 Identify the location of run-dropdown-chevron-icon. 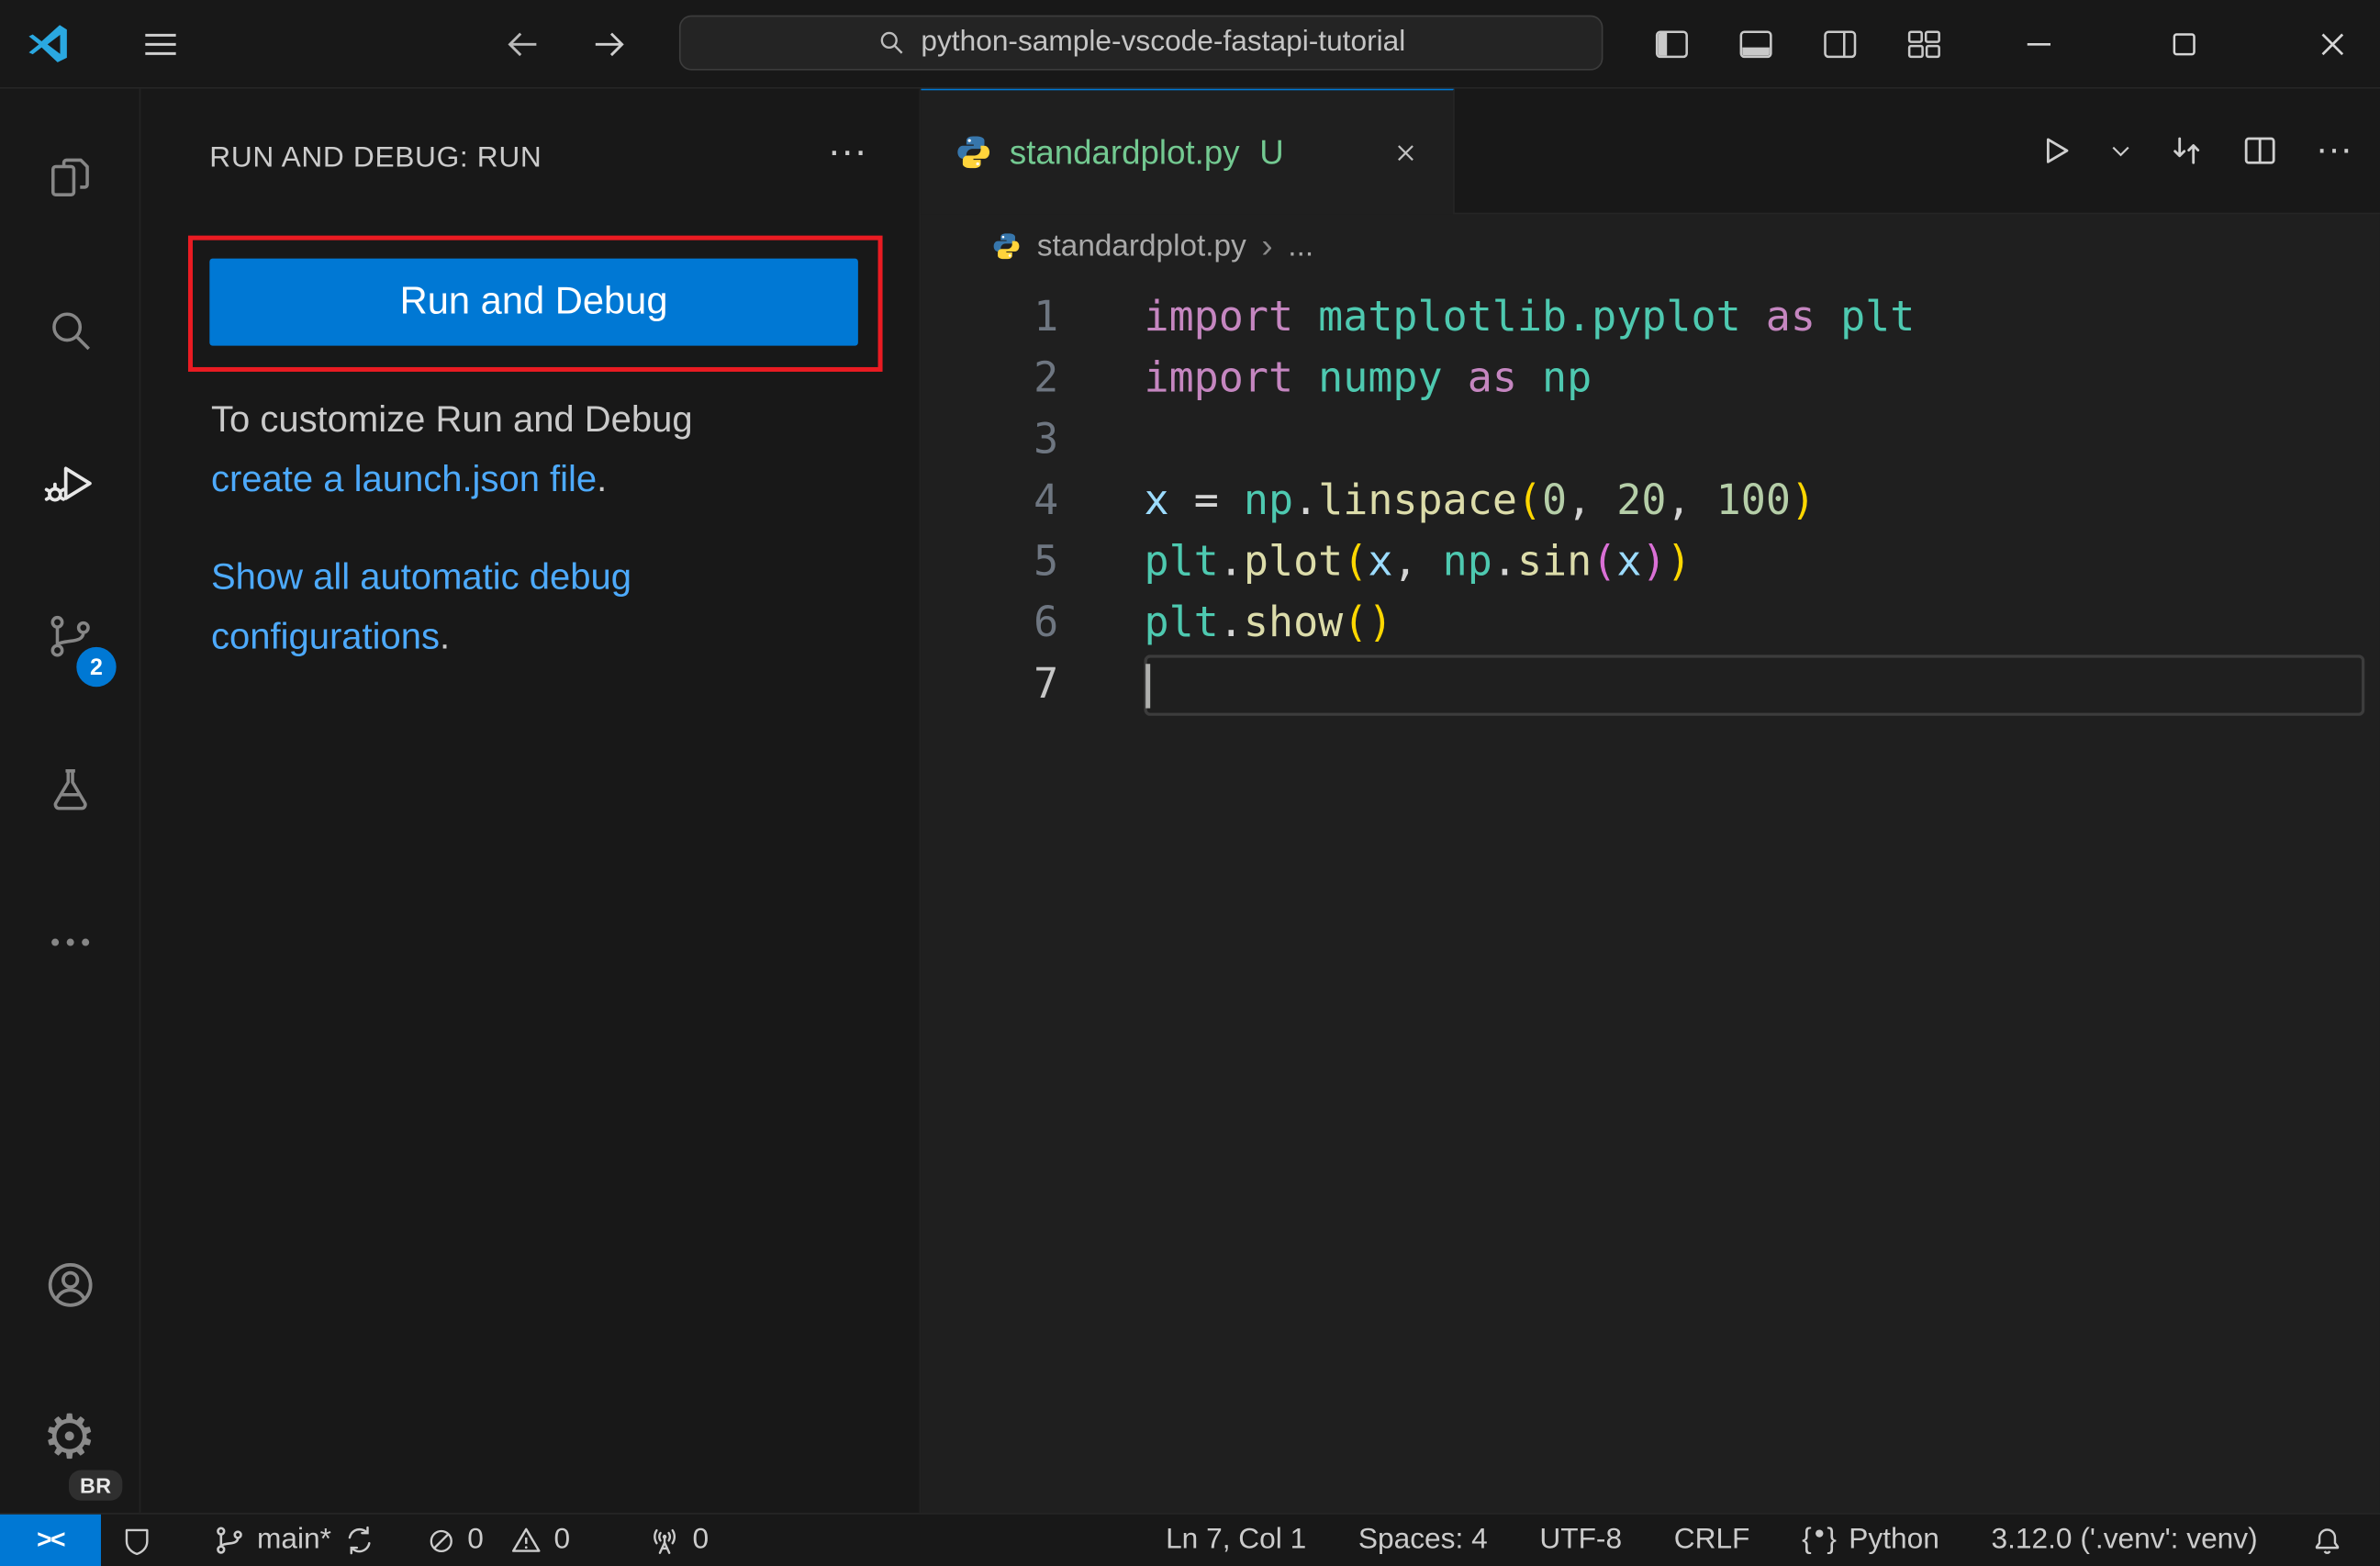
(2121, 149).